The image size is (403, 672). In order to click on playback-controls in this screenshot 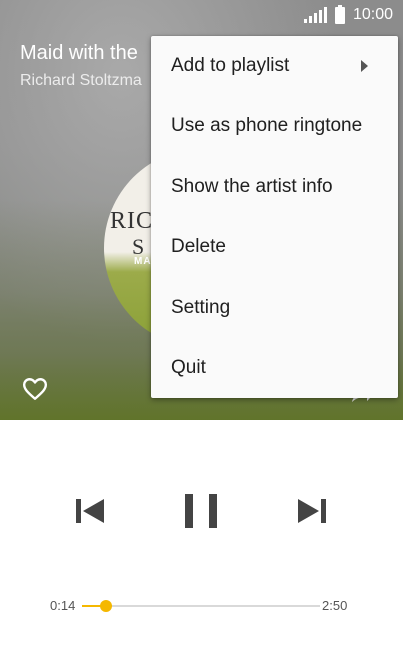, I will do `click(201, 510)`.